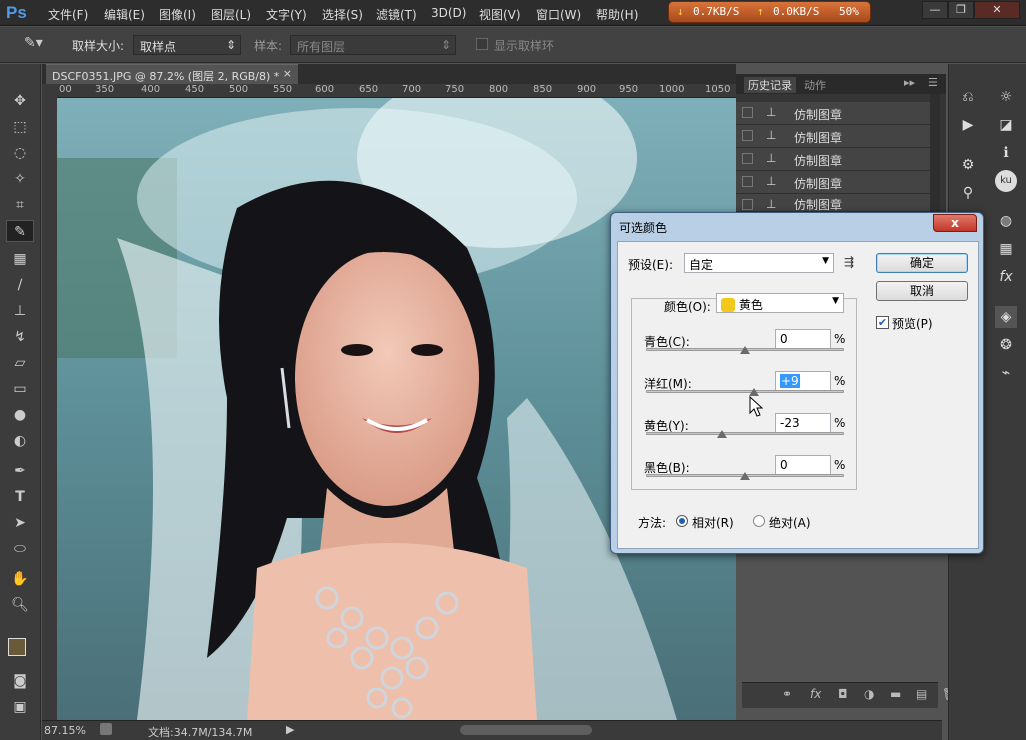 The height and width of the screenshot is (740, 1026). Describe the element at coordinates (286, 14) in the screenshot. I see `menu-type: 文字(Y)` at that location.